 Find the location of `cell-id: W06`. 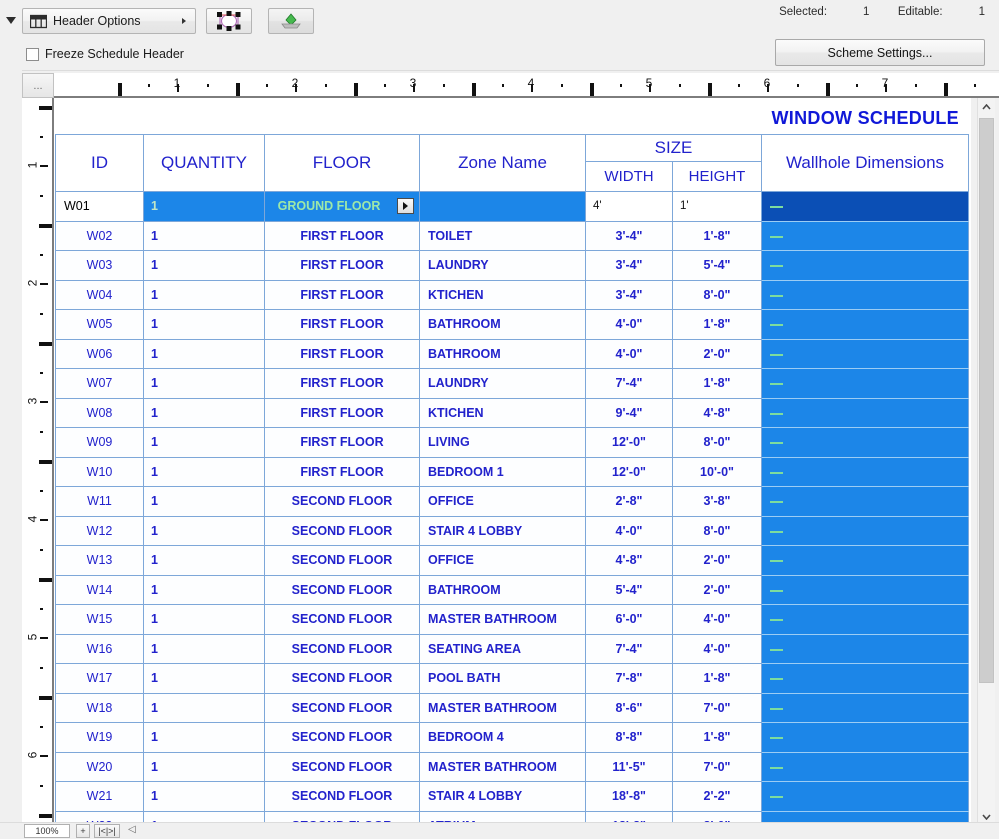

cell-id: W06 is located at coordinates (99, 353).